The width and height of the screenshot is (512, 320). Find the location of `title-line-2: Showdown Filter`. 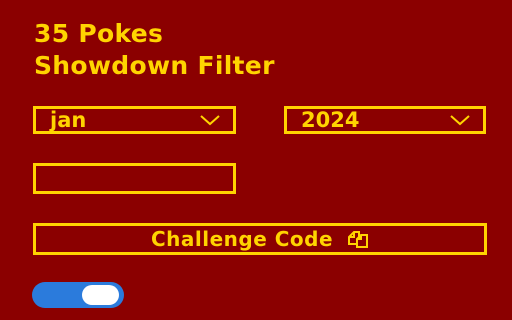

title-line-2: Showdown Filter is located at coordinates (154, 65).